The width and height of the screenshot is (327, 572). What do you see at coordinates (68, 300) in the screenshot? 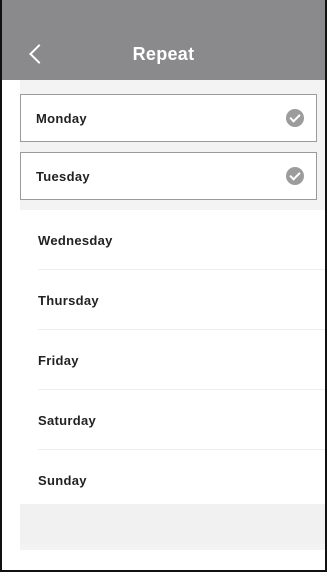
I see `day-label: Thursday` at bounding box center [68, 300].